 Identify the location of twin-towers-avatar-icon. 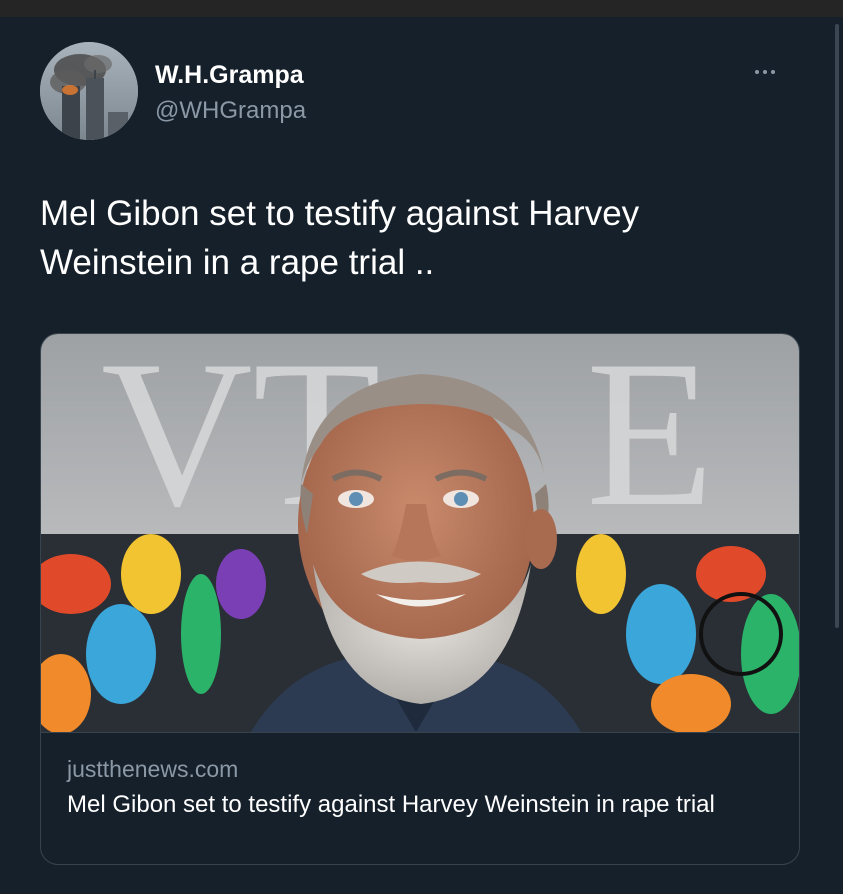
(89, 91).